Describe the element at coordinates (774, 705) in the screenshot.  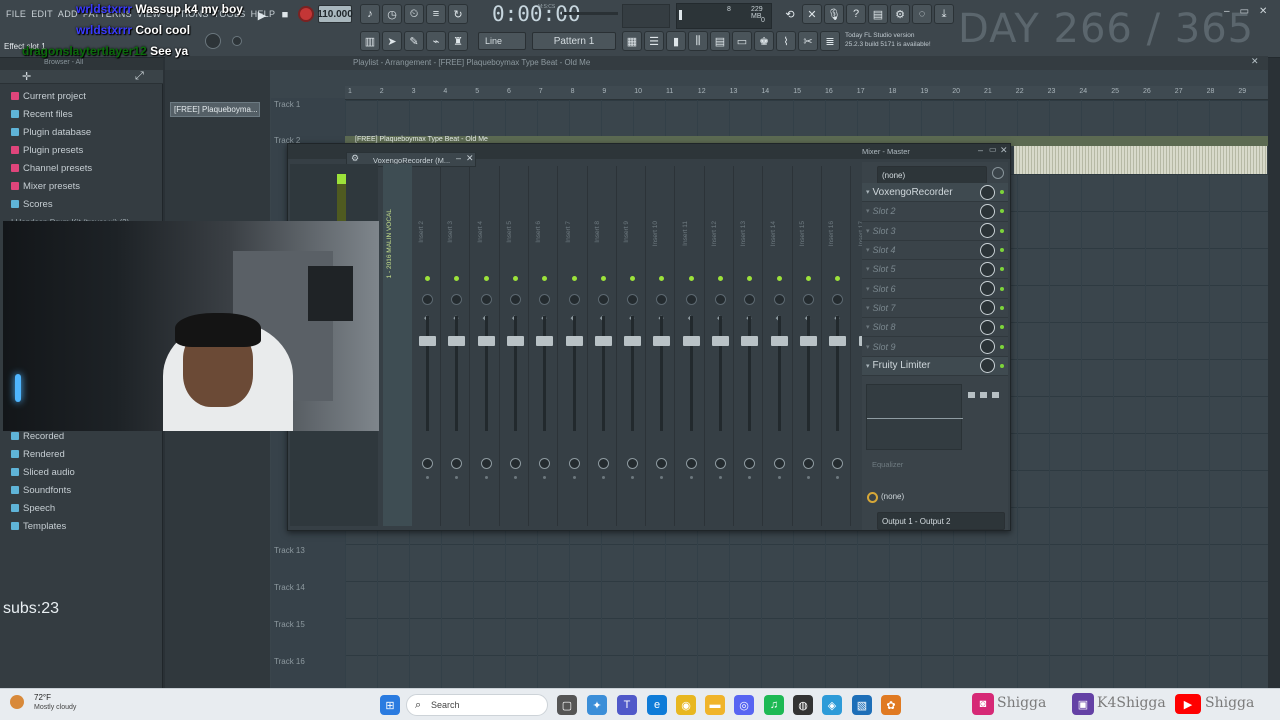
I see `spotify-icon: ♫` at that location.